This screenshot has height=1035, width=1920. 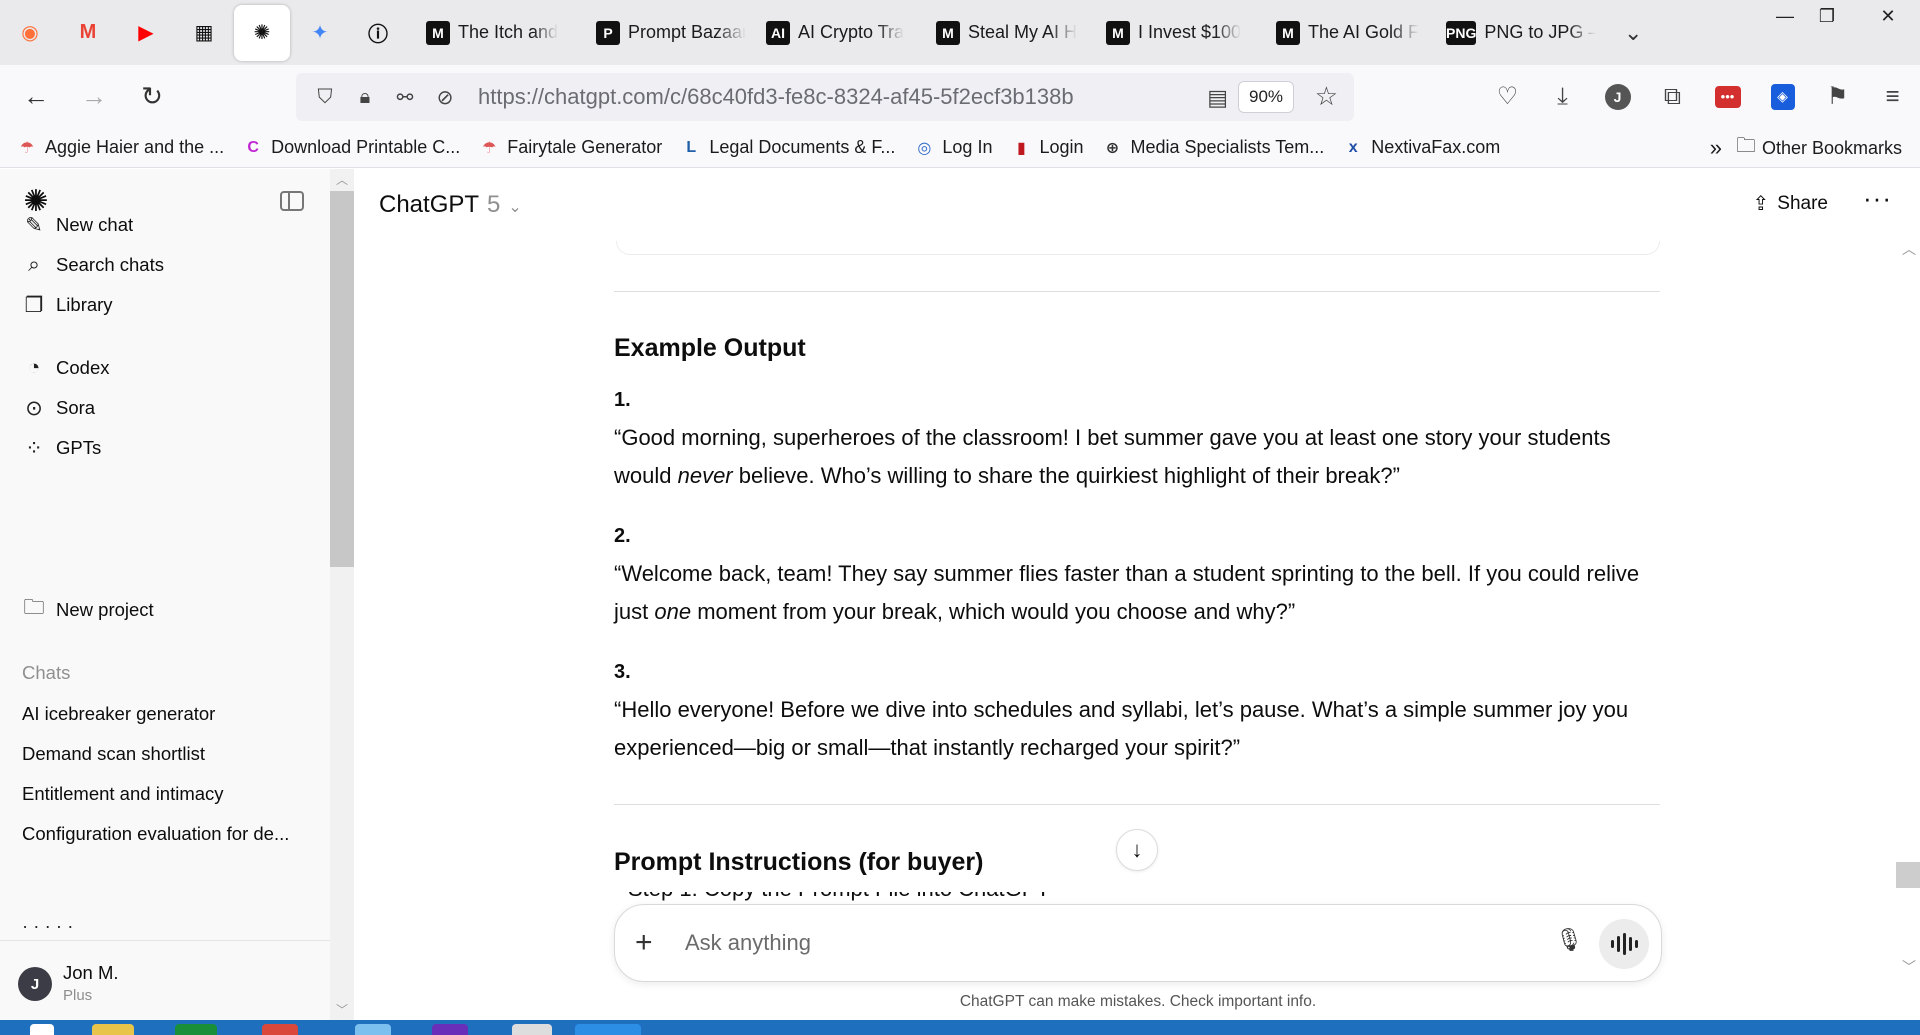 What do you see at coordinates (952, 148) in the screenshot?
I see `bookmark-item: ◎ Log In` at bounding box center [952, 148].